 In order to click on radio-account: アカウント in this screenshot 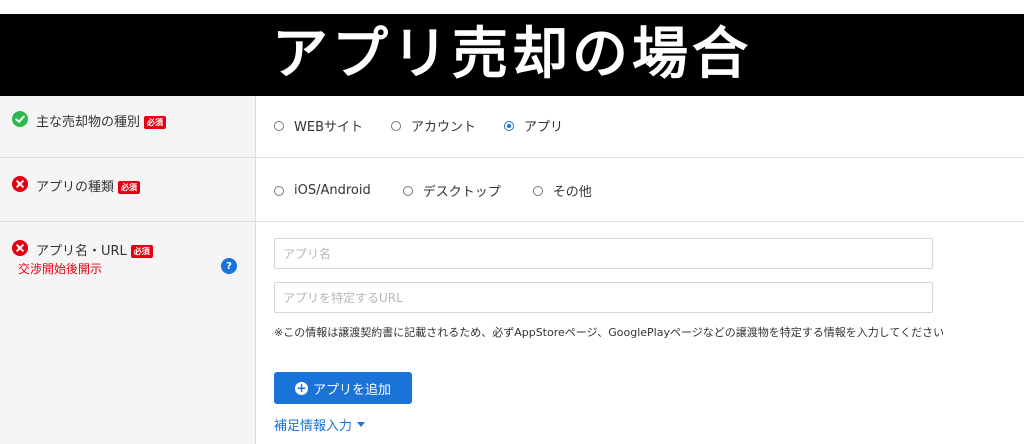, I will do `click(433, 125)`.